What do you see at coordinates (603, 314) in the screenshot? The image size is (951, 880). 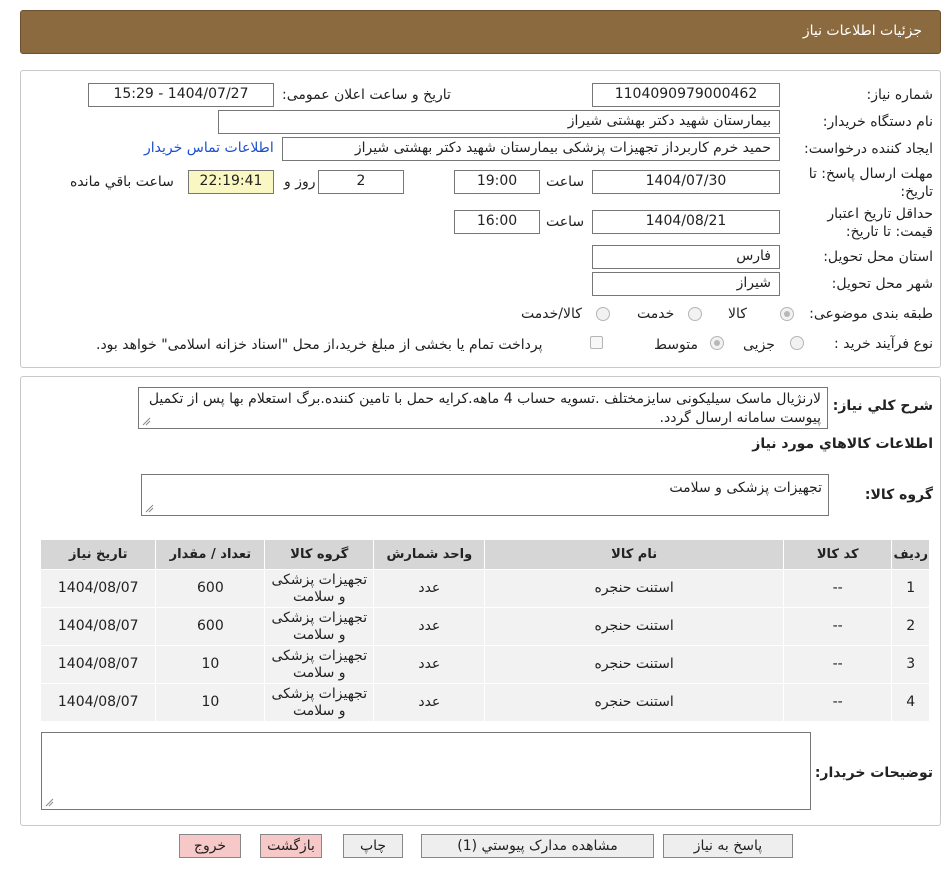 I see `category-radio-goods-service` at bounding box center [603, 314].